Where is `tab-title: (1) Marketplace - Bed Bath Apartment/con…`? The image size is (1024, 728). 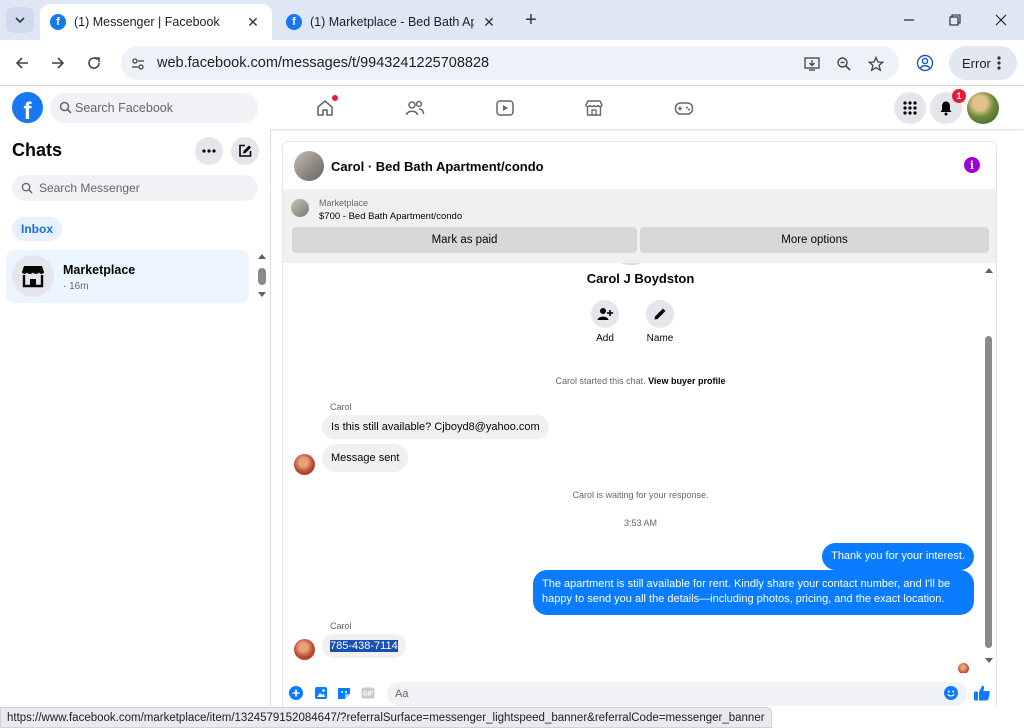
tab-title: (1) Marketplace - Bed Bath Apartment/con… is located at coordinates (392, 22).